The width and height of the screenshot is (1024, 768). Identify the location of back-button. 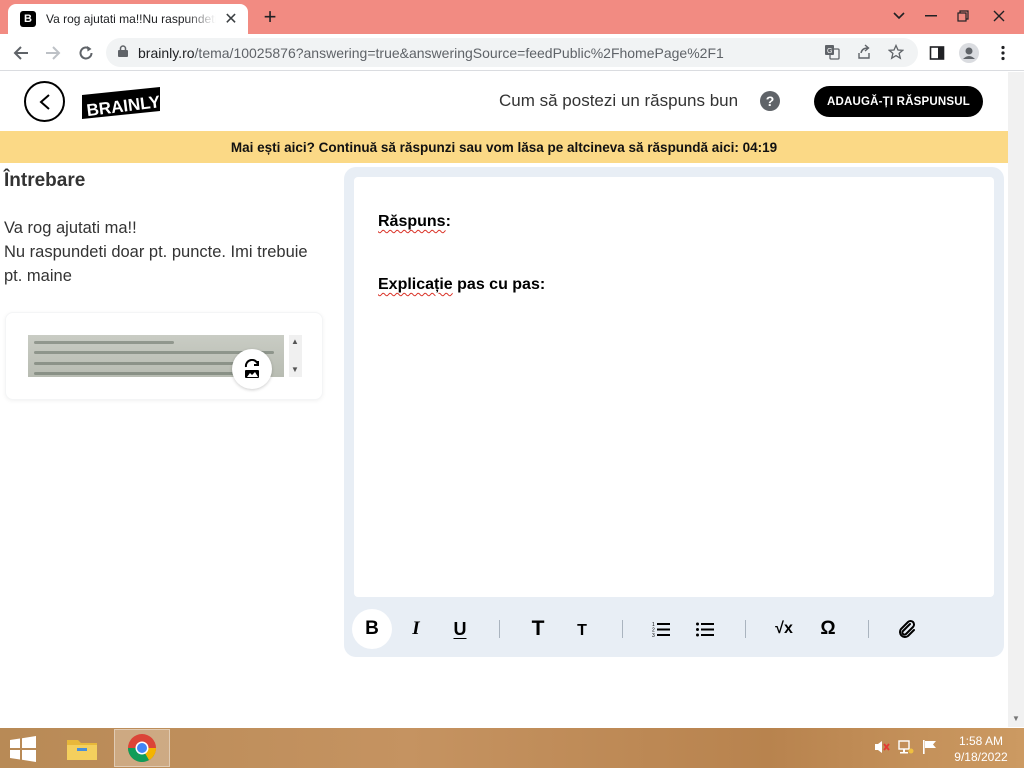
(44, 101).